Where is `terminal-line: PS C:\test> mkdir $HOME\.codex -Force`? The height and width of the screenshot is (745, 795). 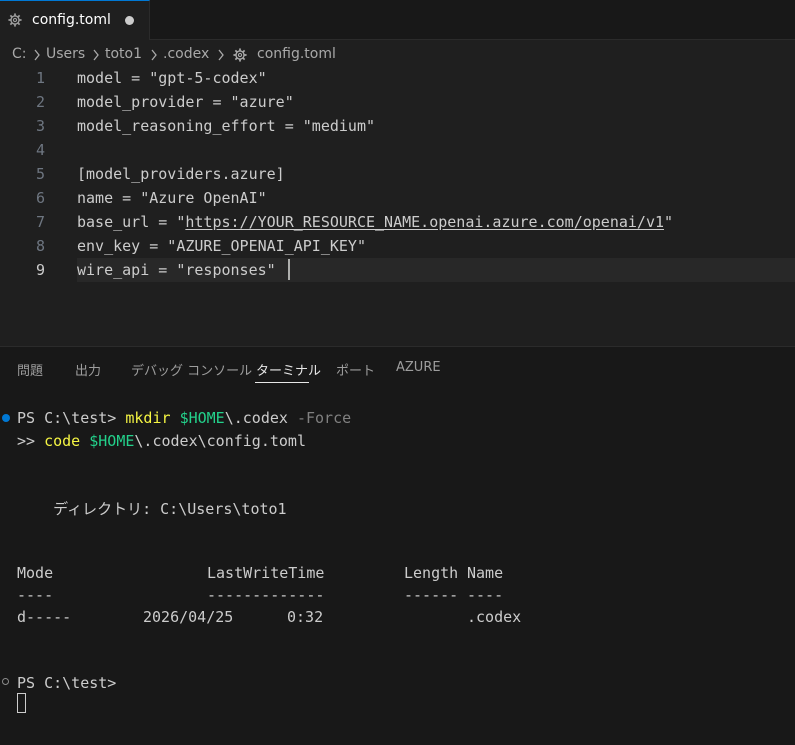 terminal-line: PS C:\test> mkdir $HOME\.codex -Force is located at coordinates (184, 418).